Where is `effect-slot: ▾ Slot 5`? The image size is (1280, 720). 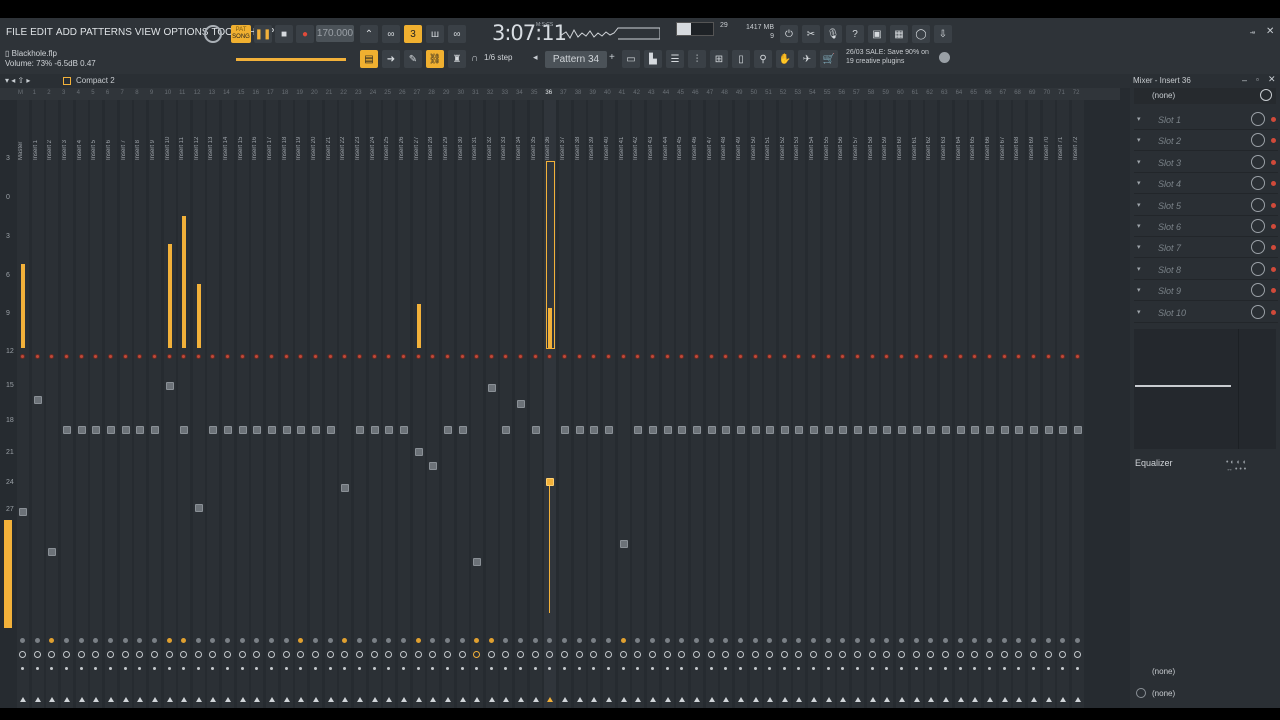
effect-slot: ▾ Slot 5 is located at coordinates (1206, 206).